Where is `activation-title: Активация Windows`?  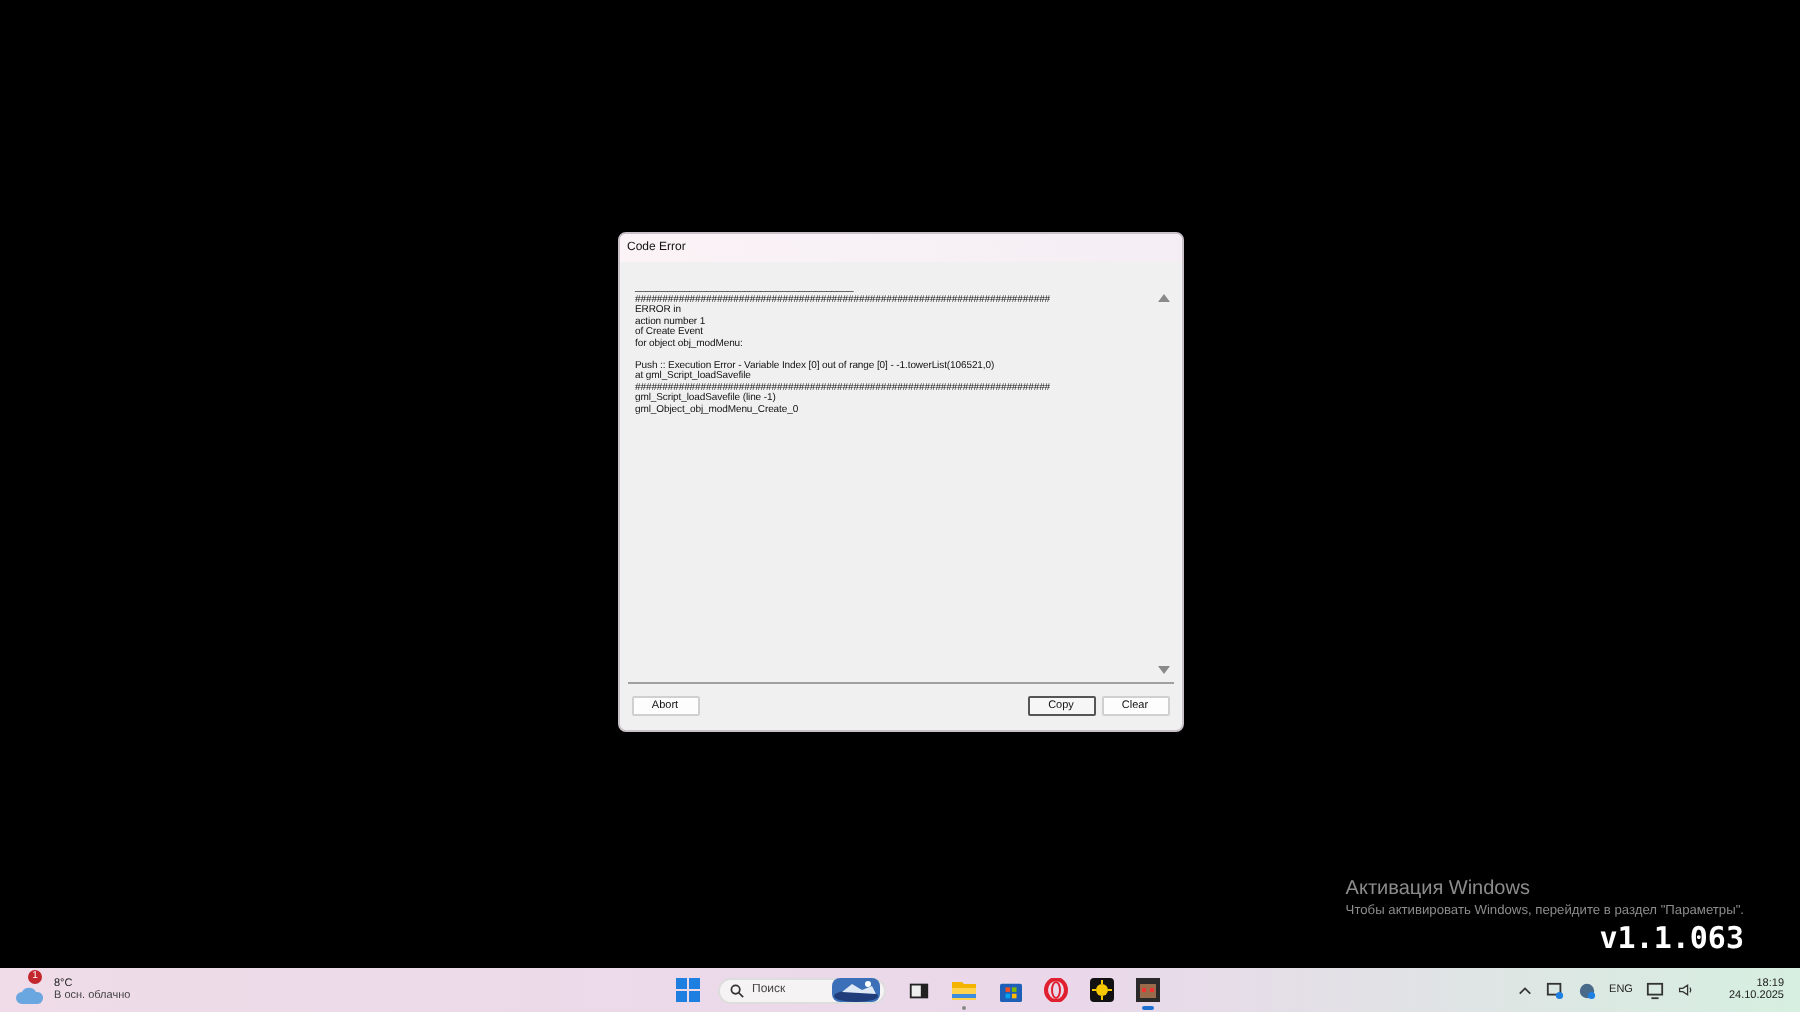
activation-title: Активация Windows is located at coordinates (1438, 889).